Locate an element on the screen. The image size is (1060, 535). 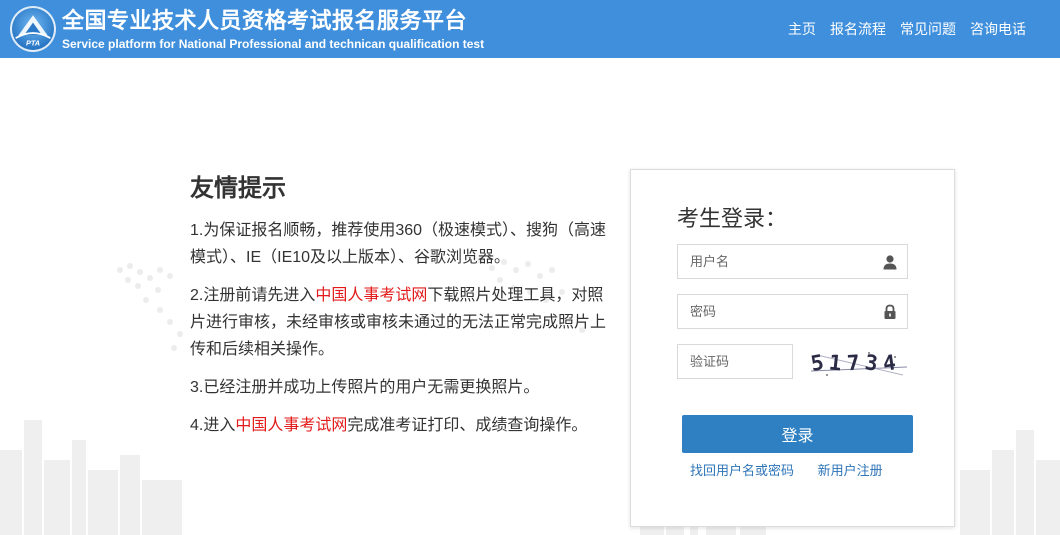
user-icon is located at coordinates (890, 262).